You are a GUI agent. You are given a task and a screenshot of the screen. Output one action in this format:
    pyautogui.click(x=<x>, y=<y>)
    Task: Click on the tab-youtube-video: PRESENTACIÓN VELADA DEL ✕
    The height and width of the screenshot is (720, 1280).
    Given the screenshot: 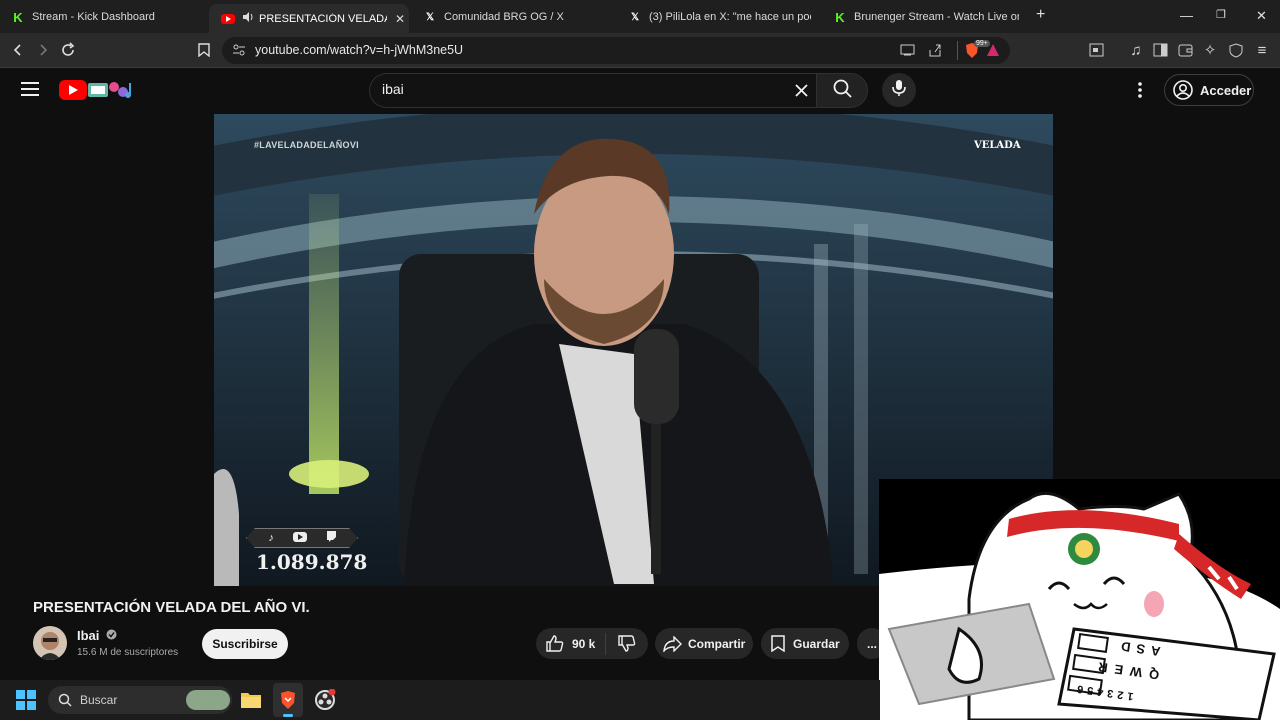 What is the action you would take?
    pyautogui.click(x=309, y=18)
    